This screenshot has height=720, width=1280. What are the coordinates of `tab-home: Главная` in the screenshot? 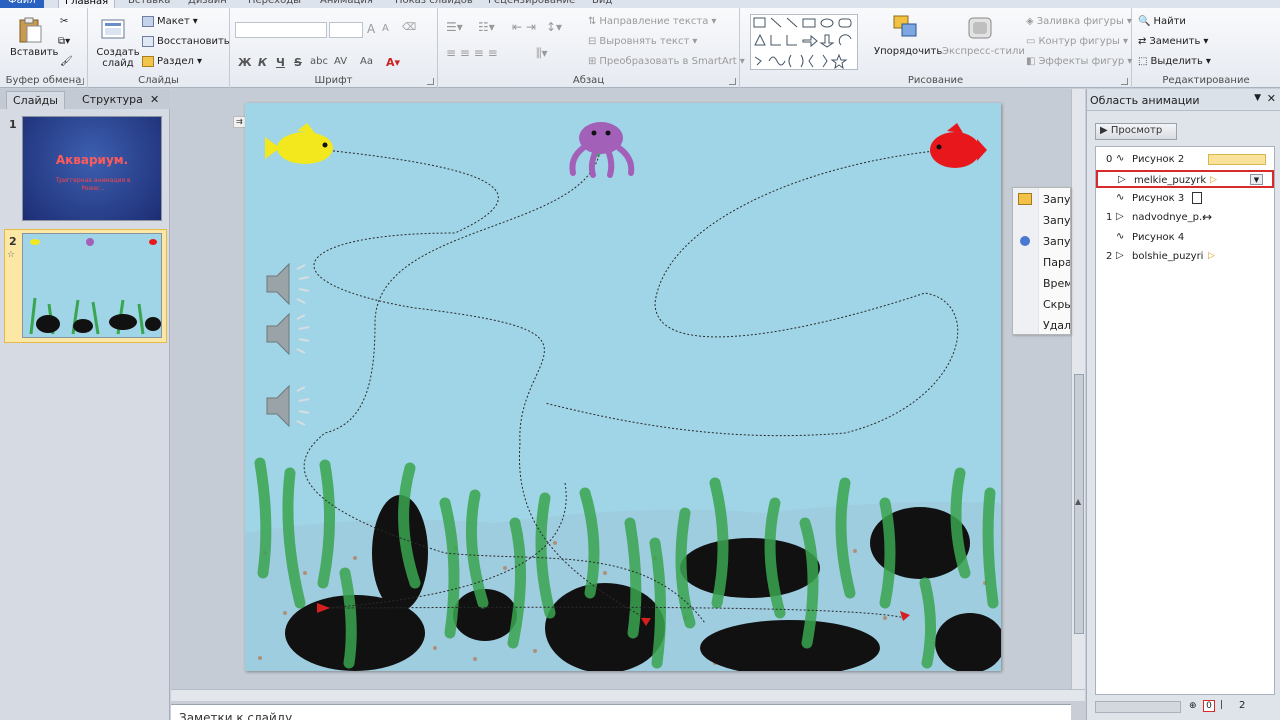 It's located at (87, 4).